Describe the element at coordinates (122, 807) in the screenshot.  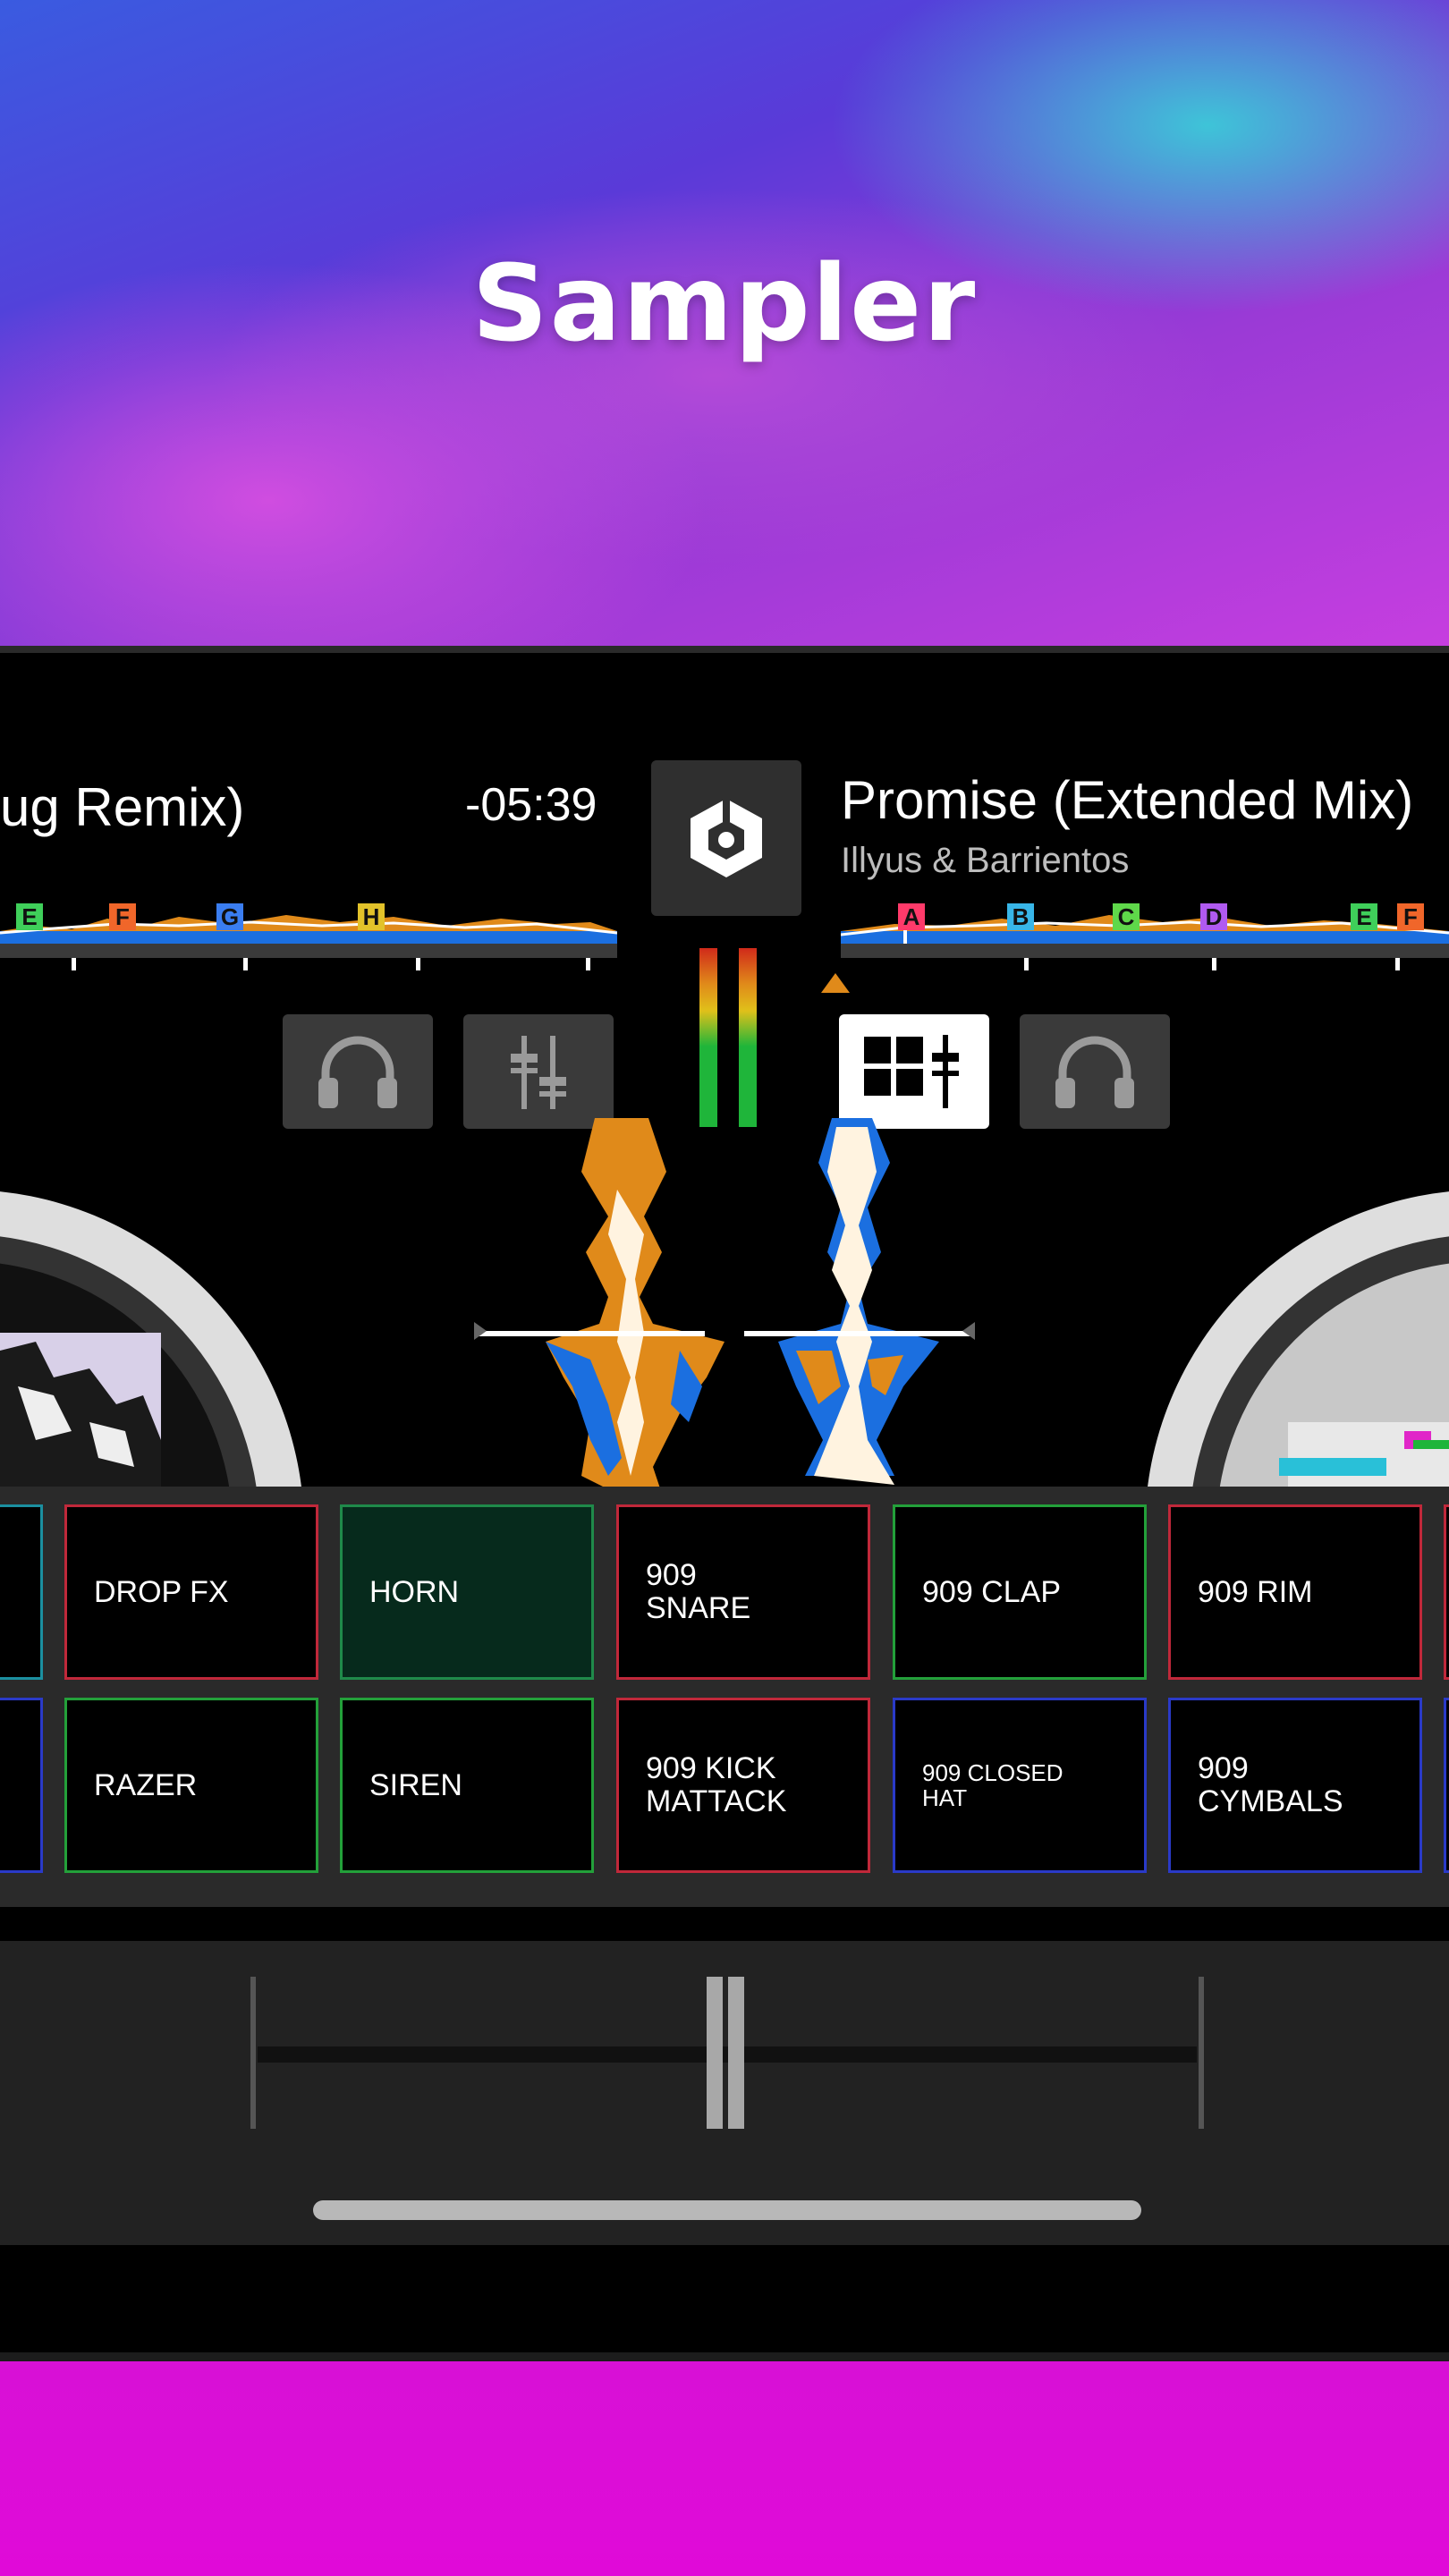
I see `deck-left-title: ug Remix)` at that location.